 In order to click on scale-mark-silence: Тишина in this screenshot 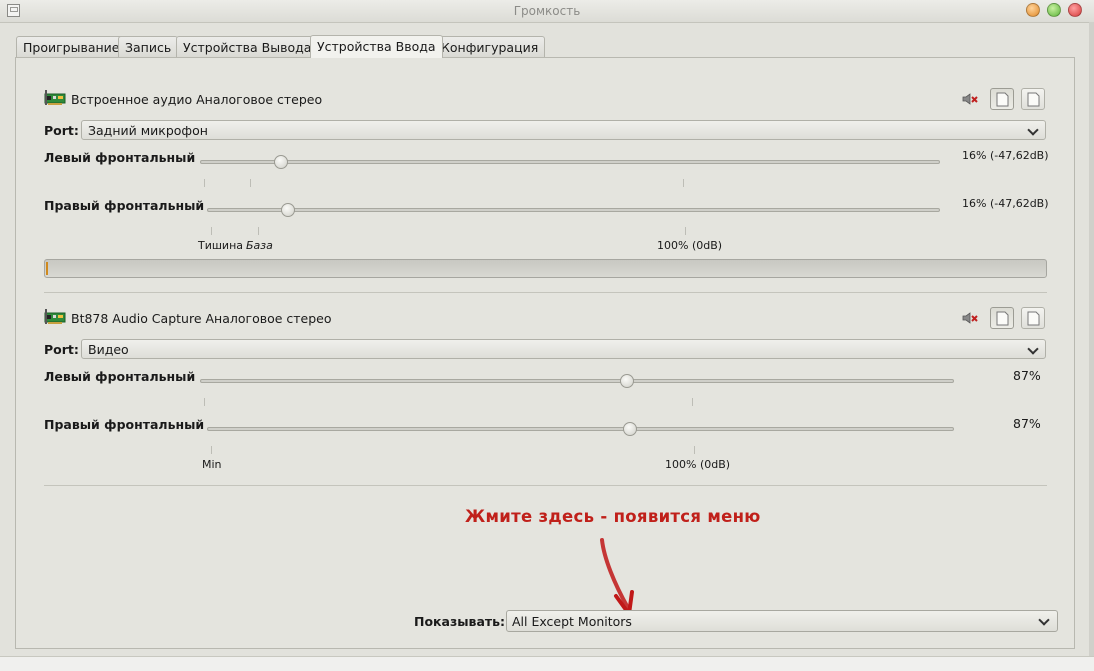, I will do `click(221, 245)`.